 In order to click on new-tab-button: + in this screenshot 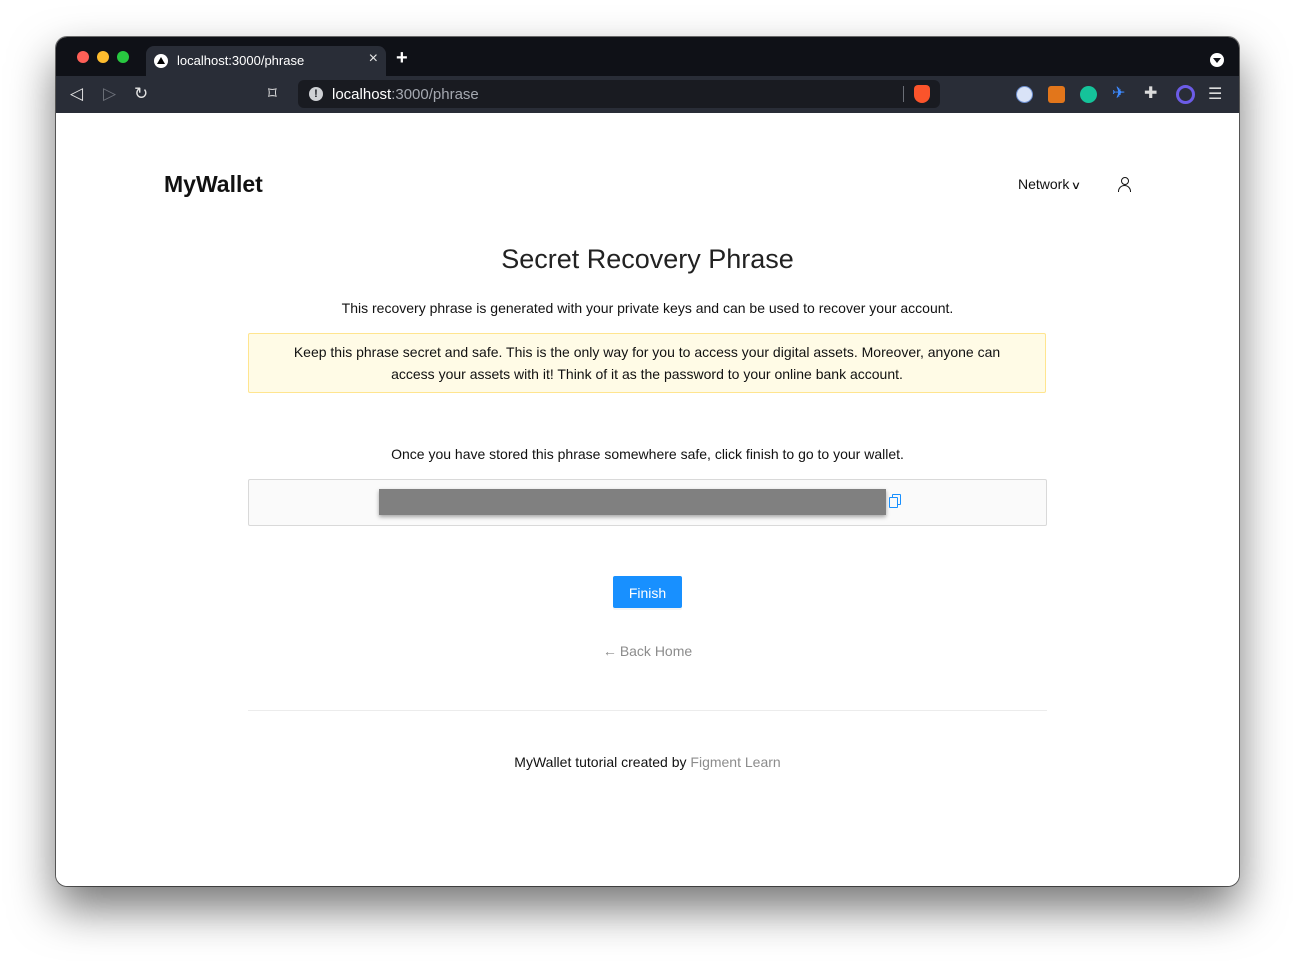, I will do `click(402, 58)`.